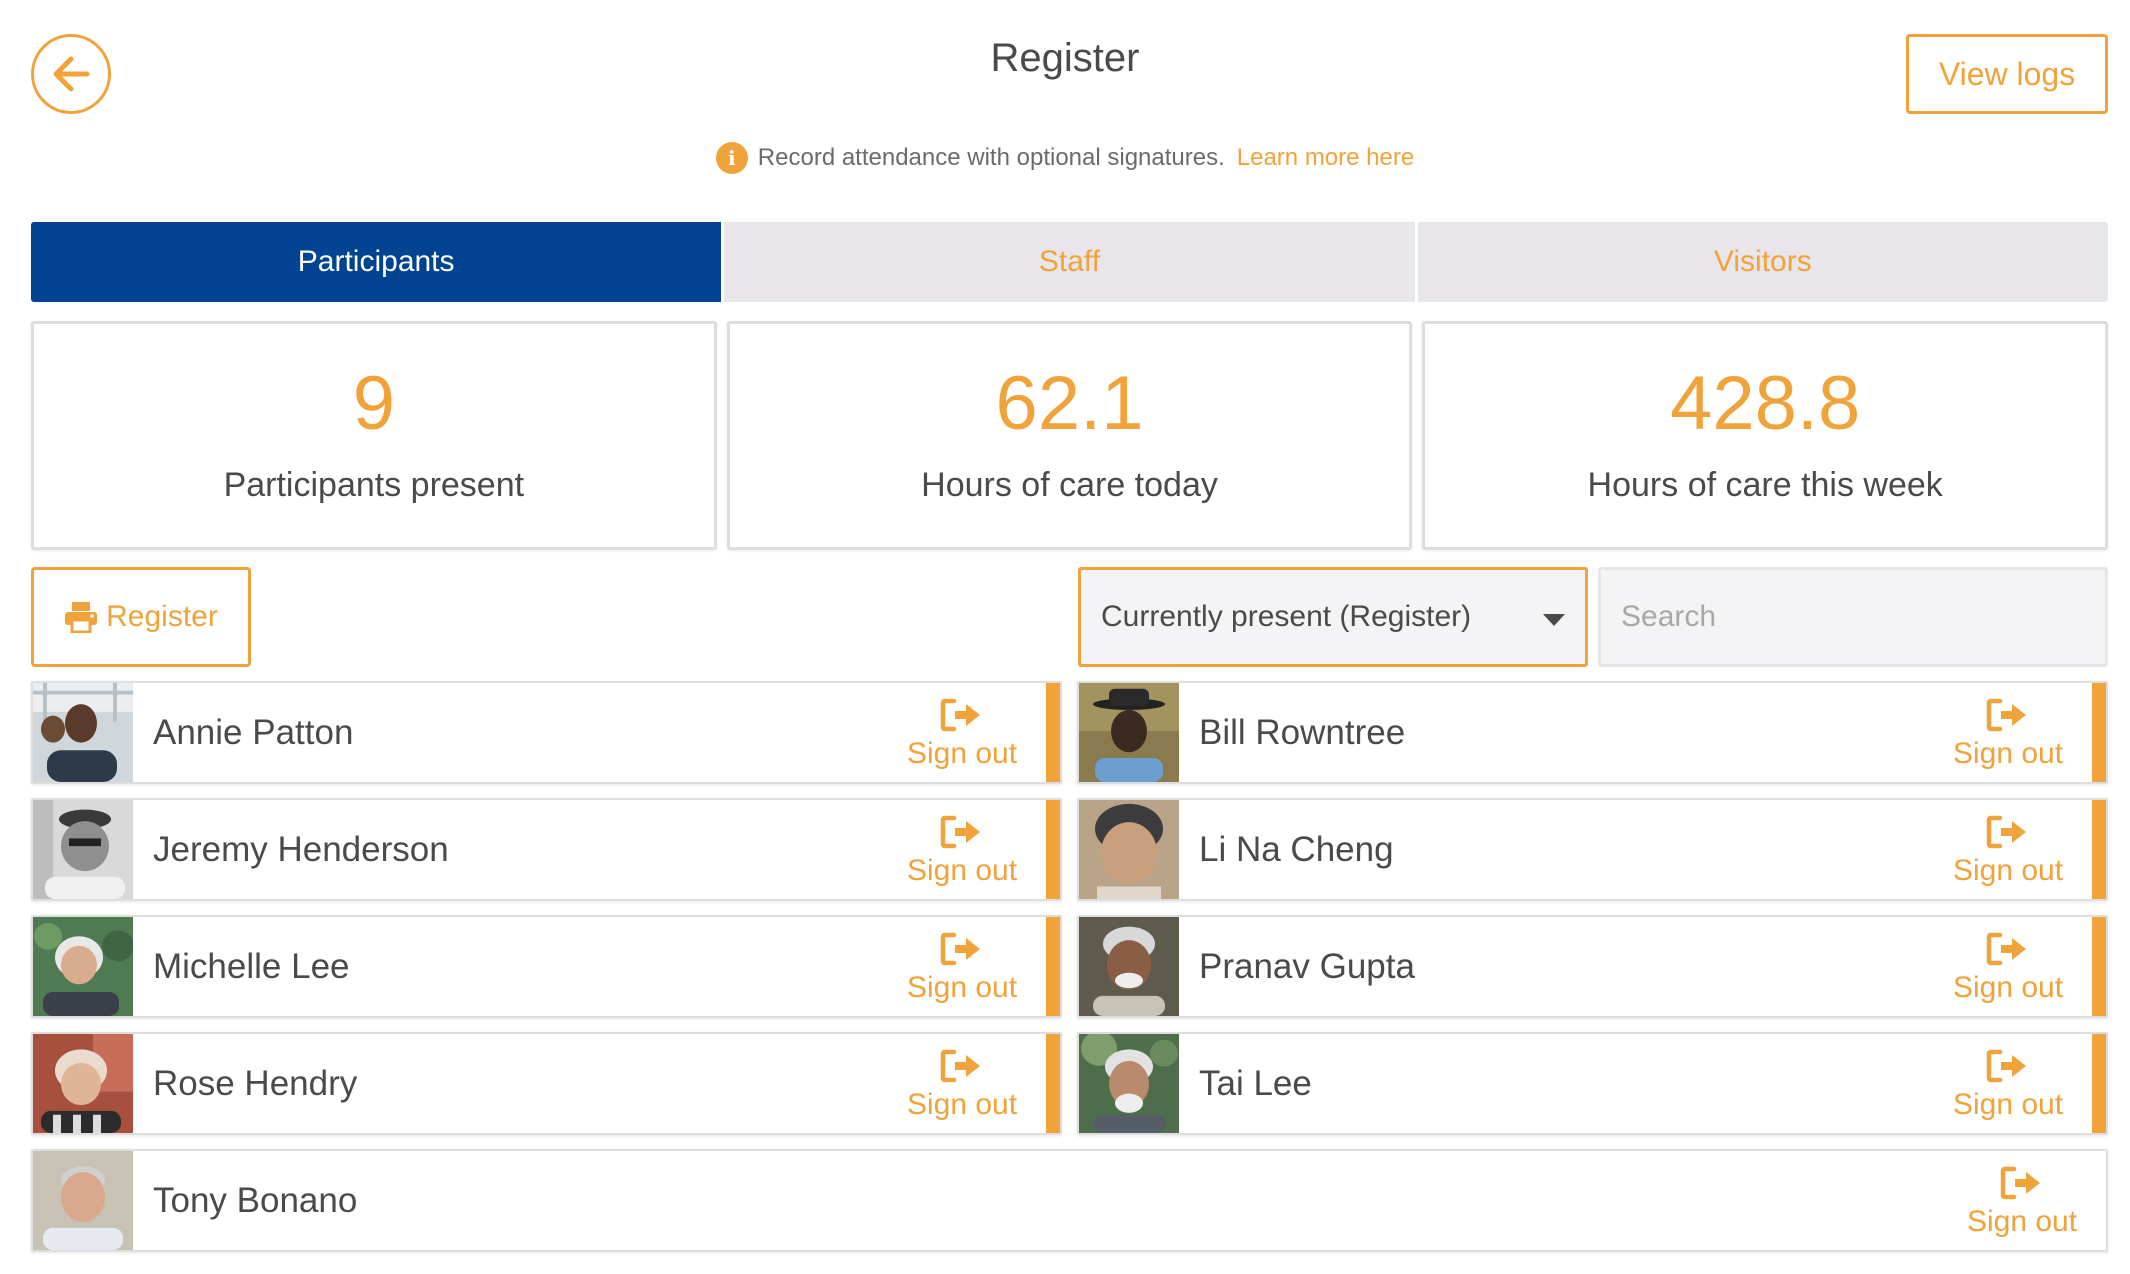  I want to click on participant-name: Jeremy Henderson, so click(301, 849).